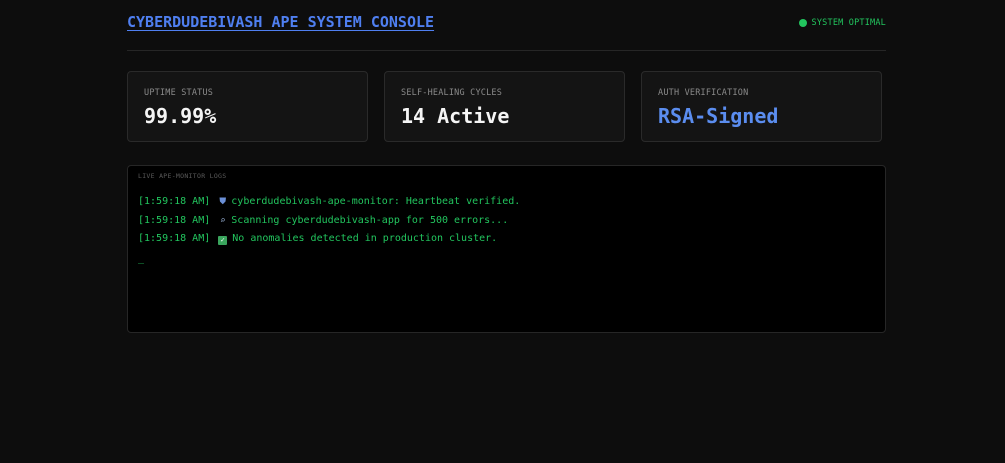  Describe the element at coordinates (223, 240) in the screenshot. I see `check-icon: ✓` at that location.